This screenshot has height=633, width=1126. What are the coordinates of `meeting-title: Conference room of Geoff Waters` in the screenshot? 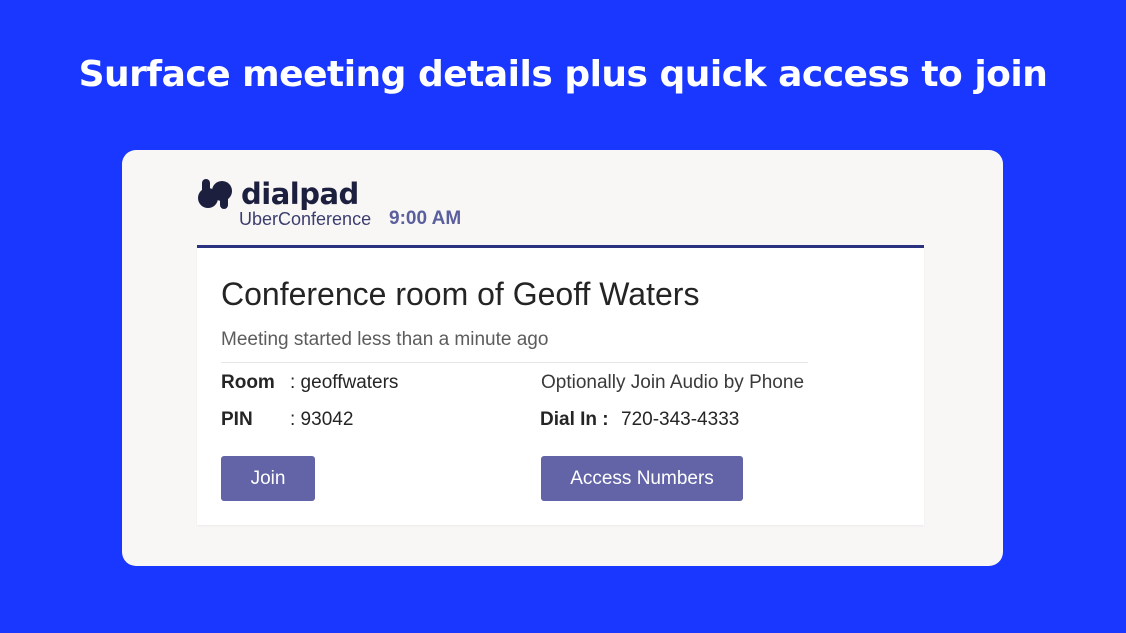 It's located at (460, 294).